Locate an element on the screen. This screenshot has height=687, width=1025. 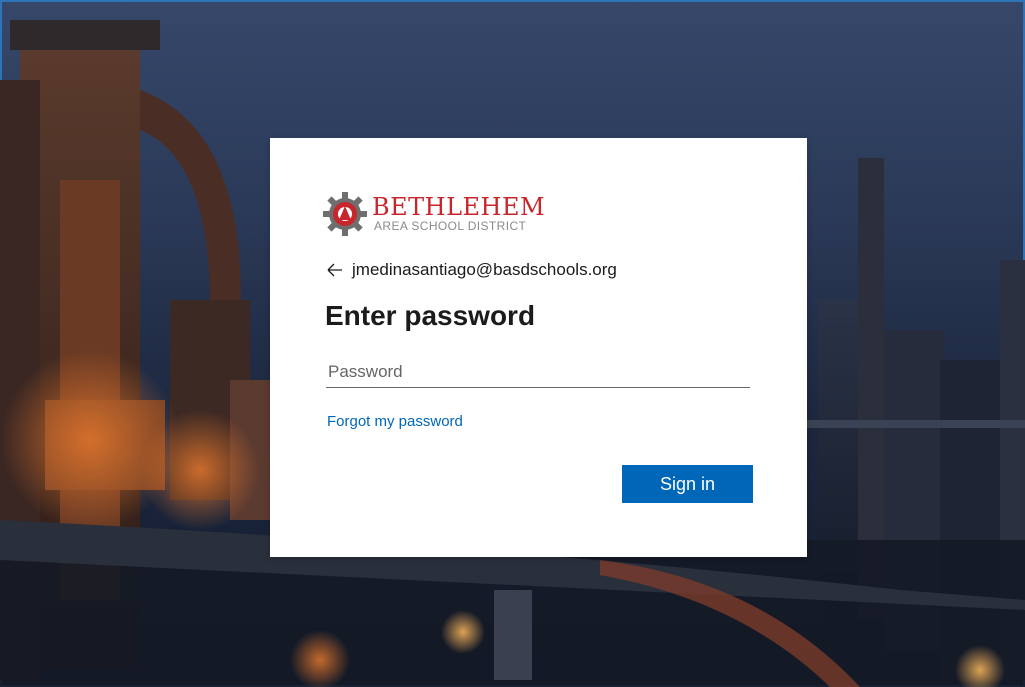
logo-title: BETHLEHEM is located at coordinates (459, 207).